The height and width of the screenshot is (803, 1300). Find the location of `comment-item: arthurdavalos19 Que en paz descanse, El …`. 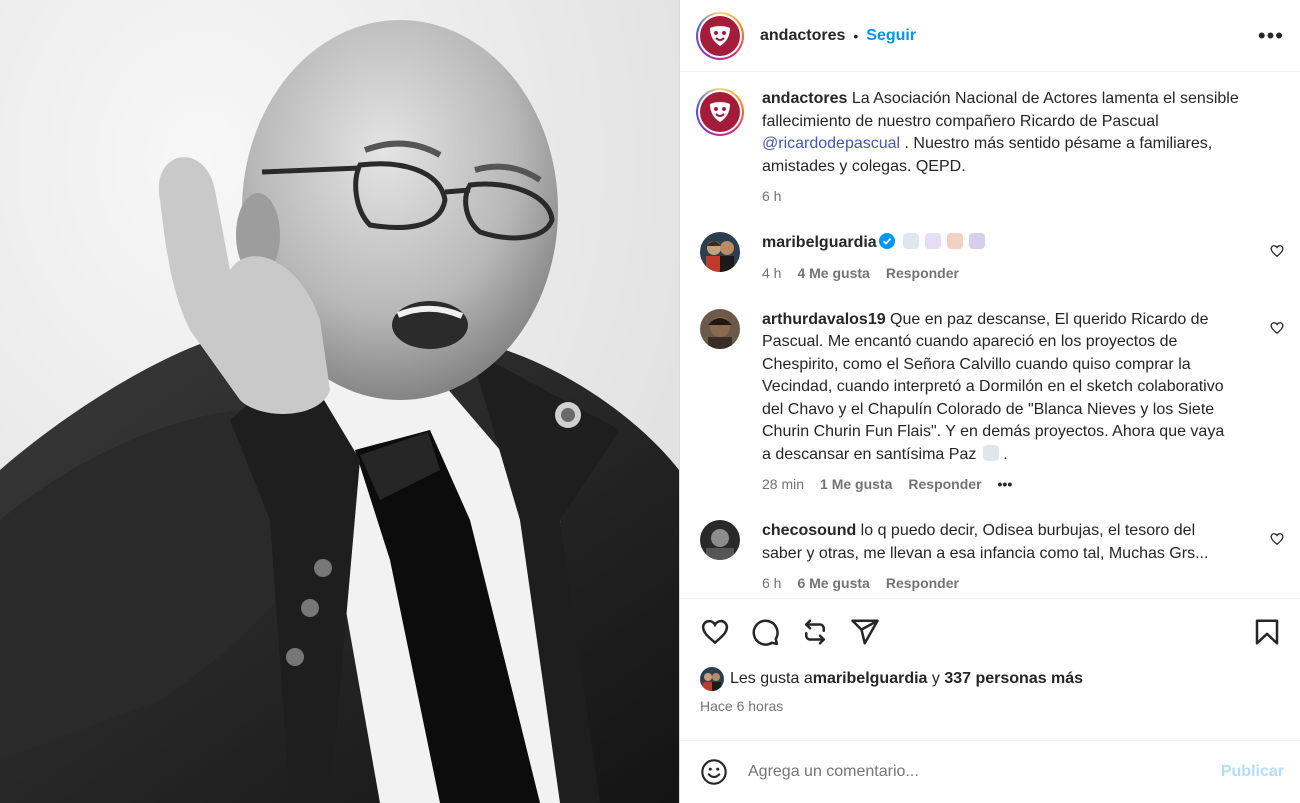

comment-item: arthurdavalos19 Que en paz descanse, El … is located at coordinates (990, 400).